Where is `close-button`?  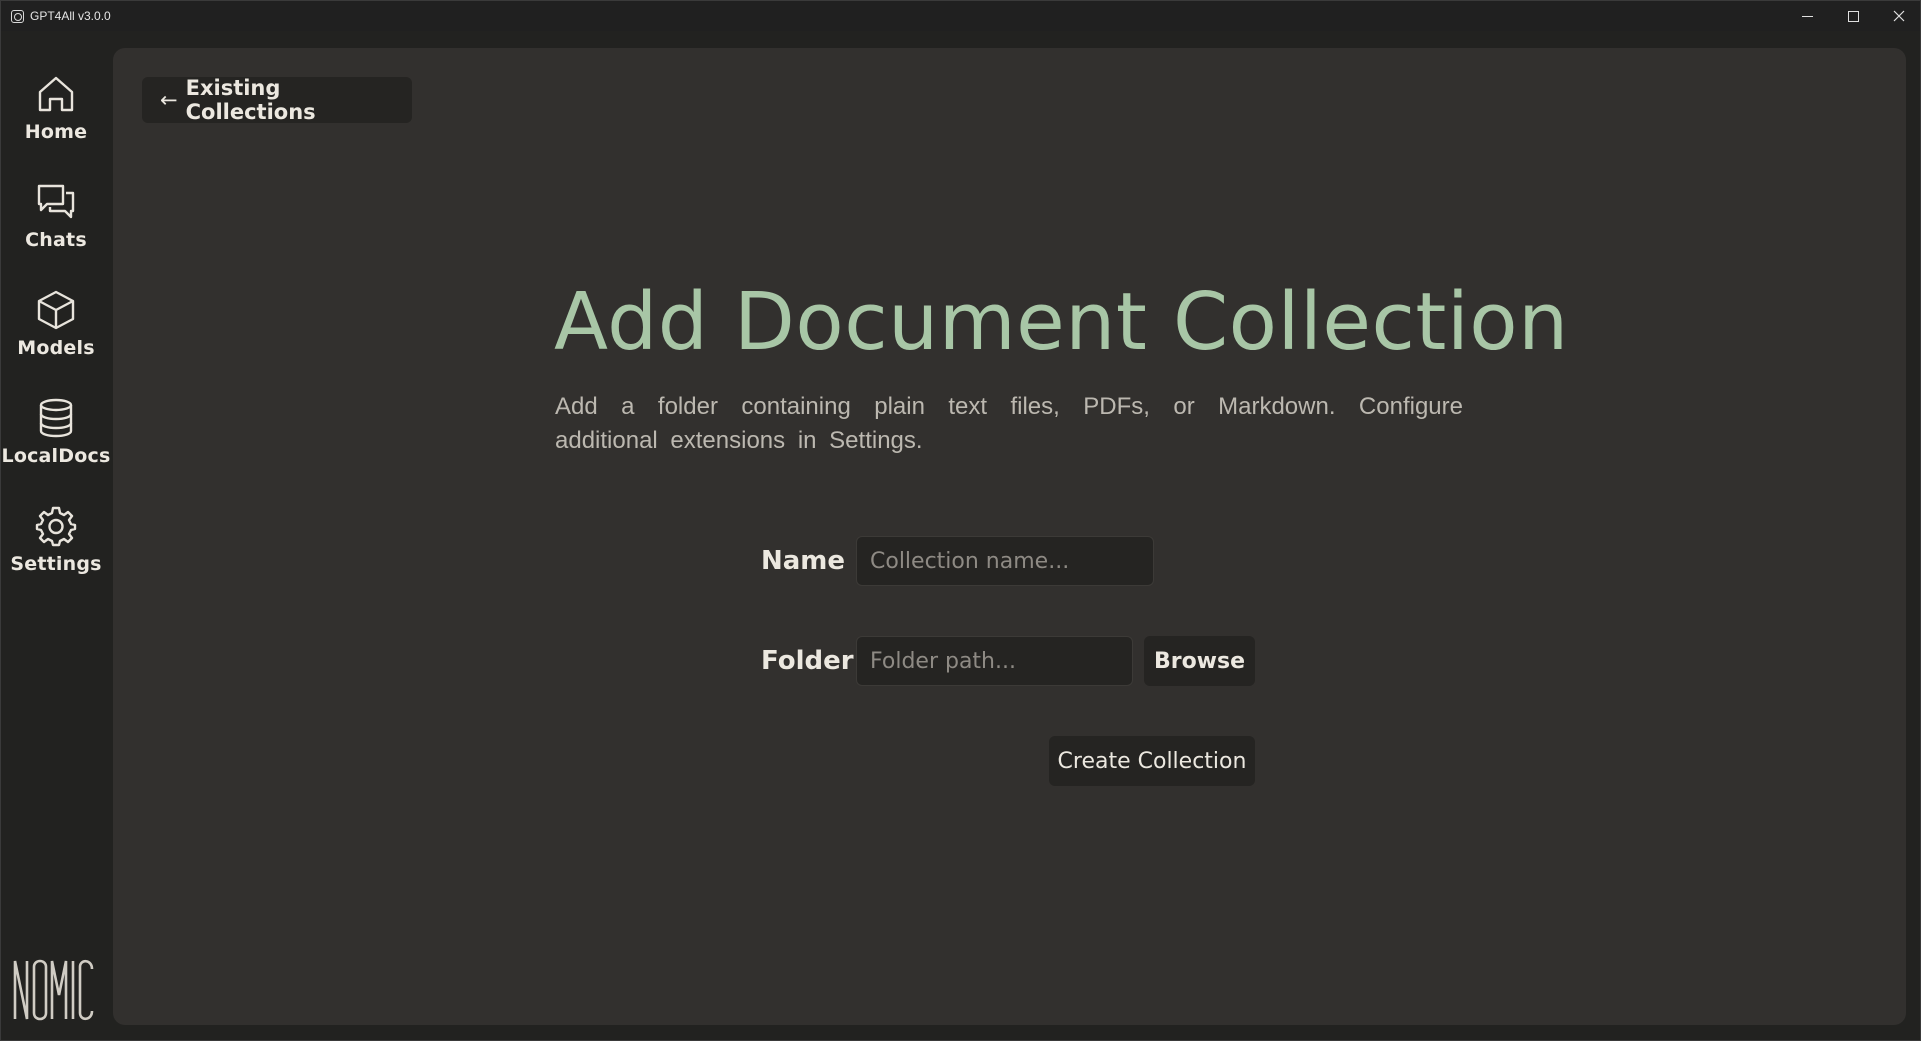 close-button is located at coordinates (1898, 16).